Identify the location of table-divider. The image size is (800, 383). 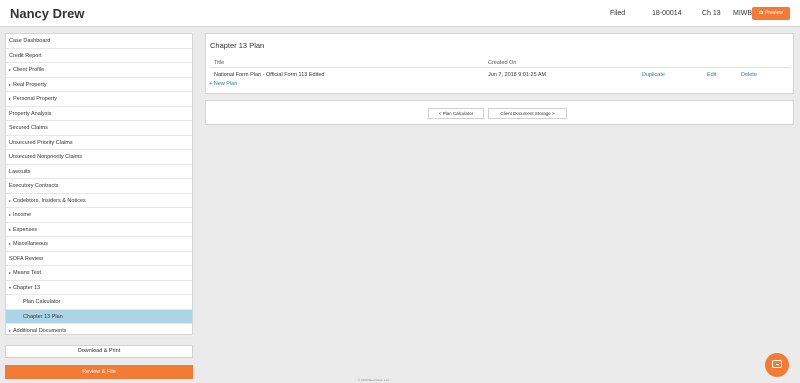
(500, 67).